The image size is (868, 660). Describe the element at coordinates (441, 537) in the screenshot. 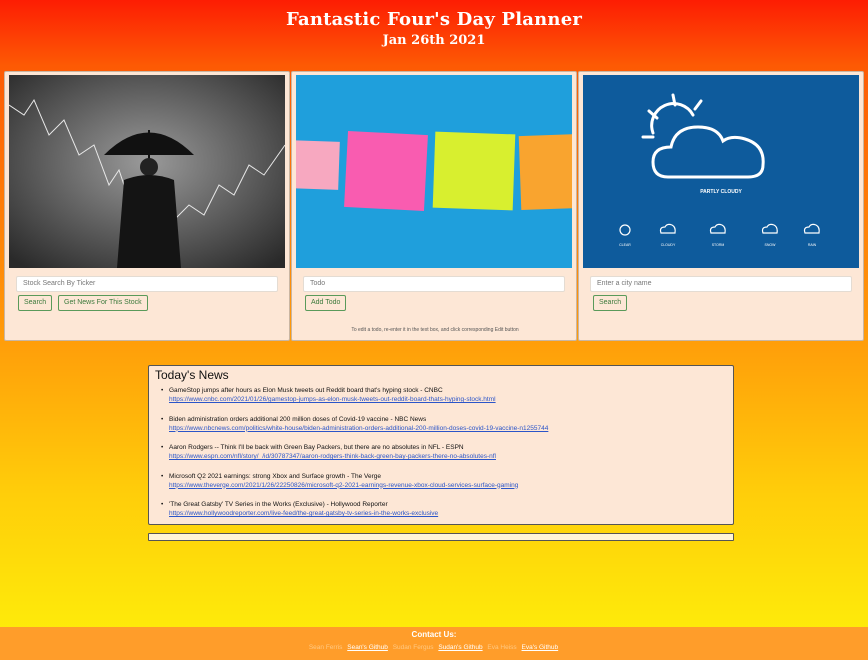

I see `stock-news-panel` at that location.